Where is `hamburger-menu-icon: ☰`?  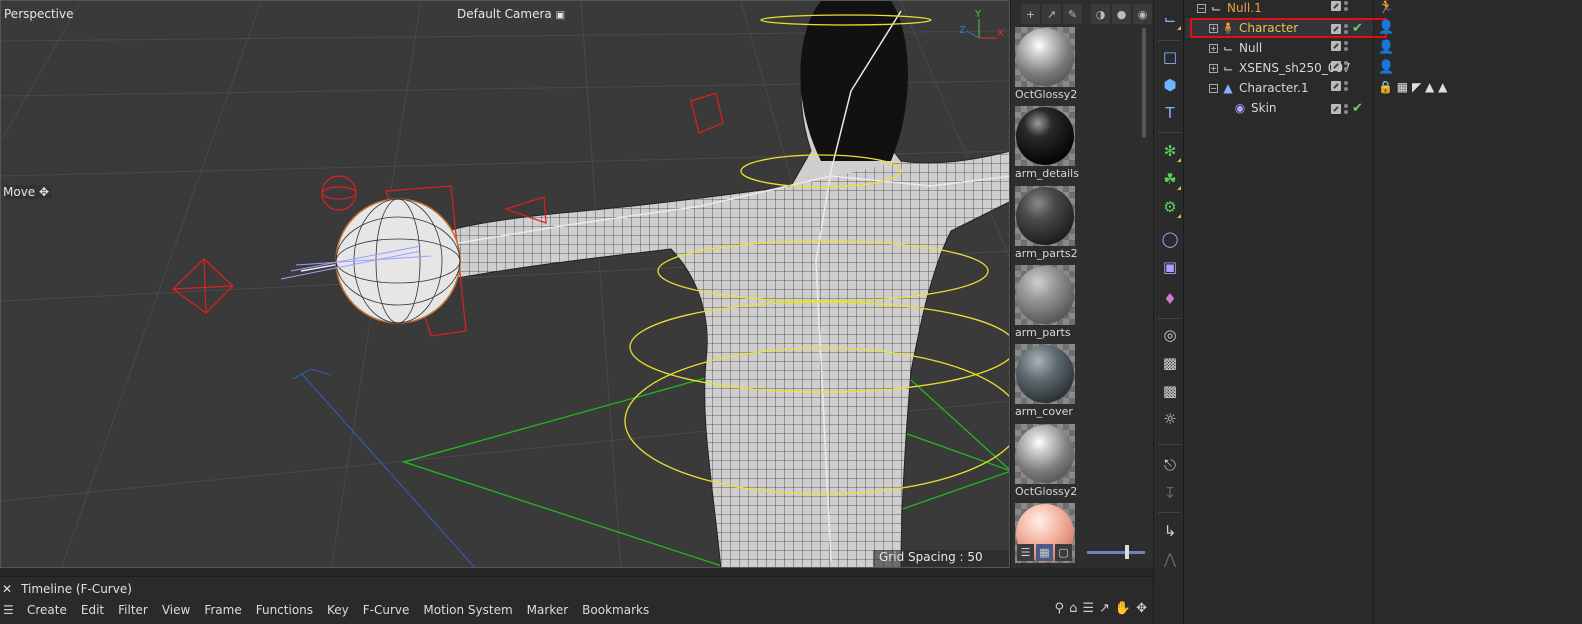
hamburger-menu-icon: ☰ is located at coordinates (10, 610).